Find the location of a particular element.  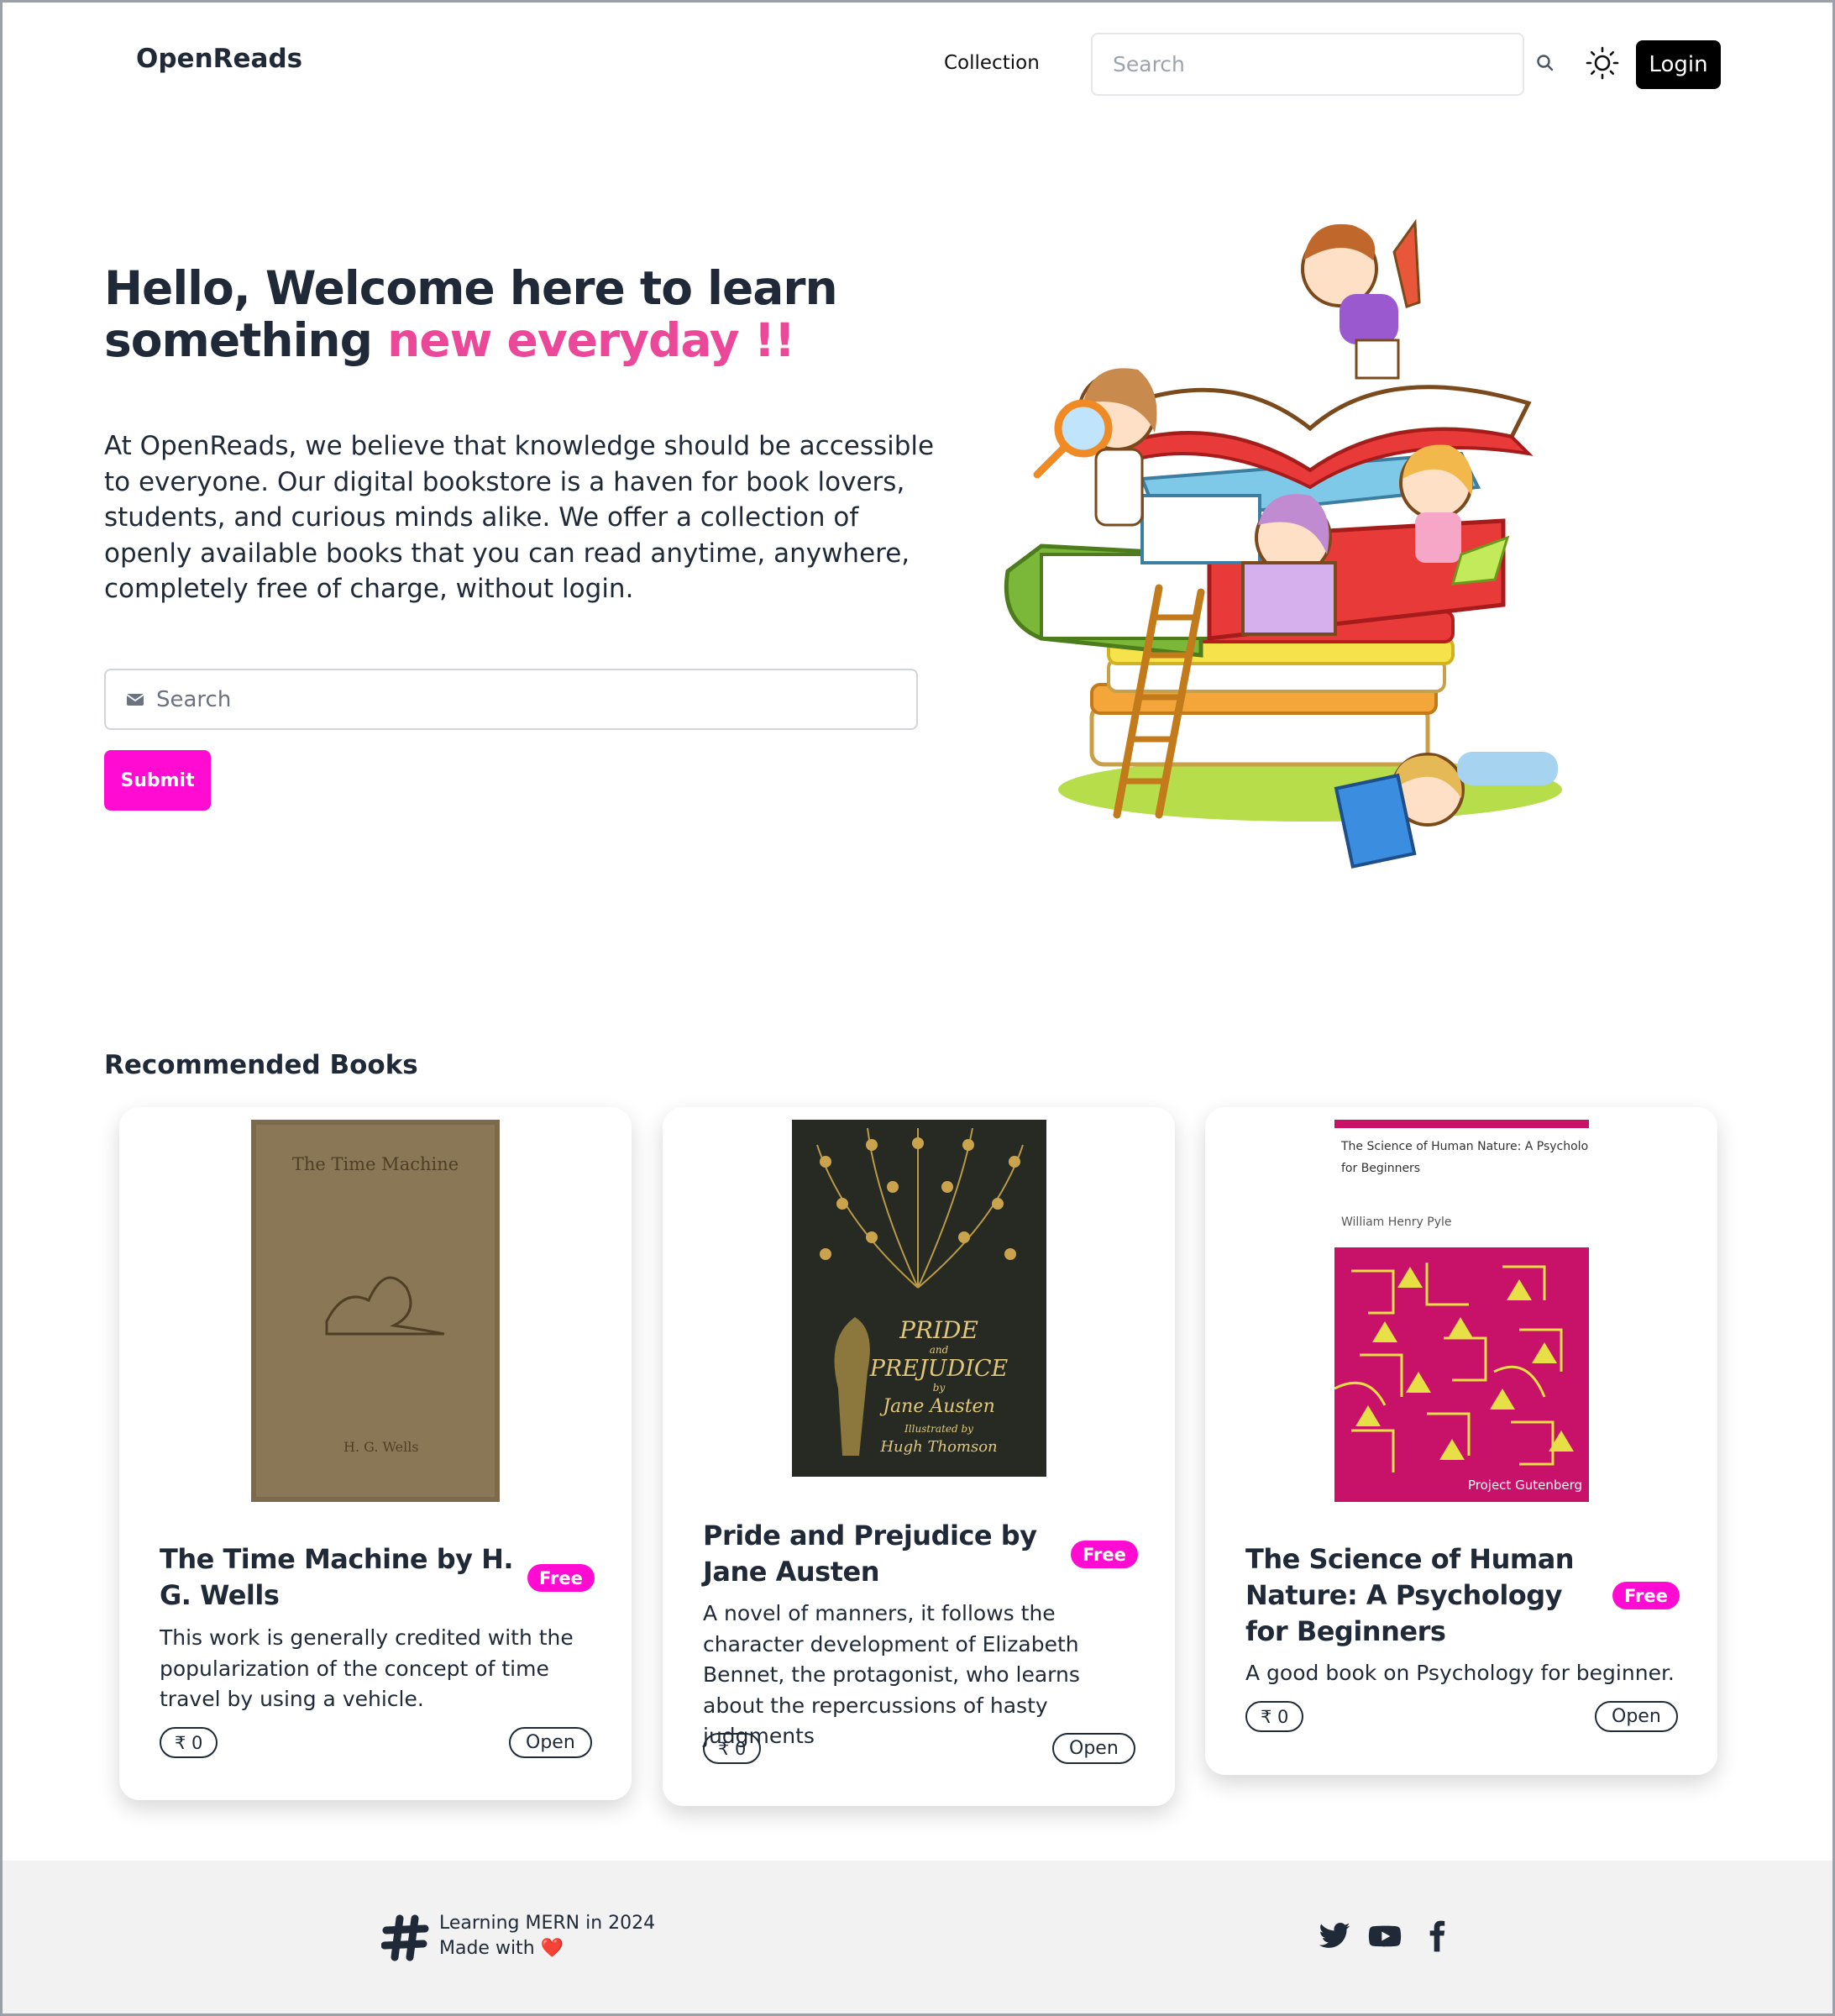

pride-cover-line1: PRIDE is located at coordinates (938, 1330).